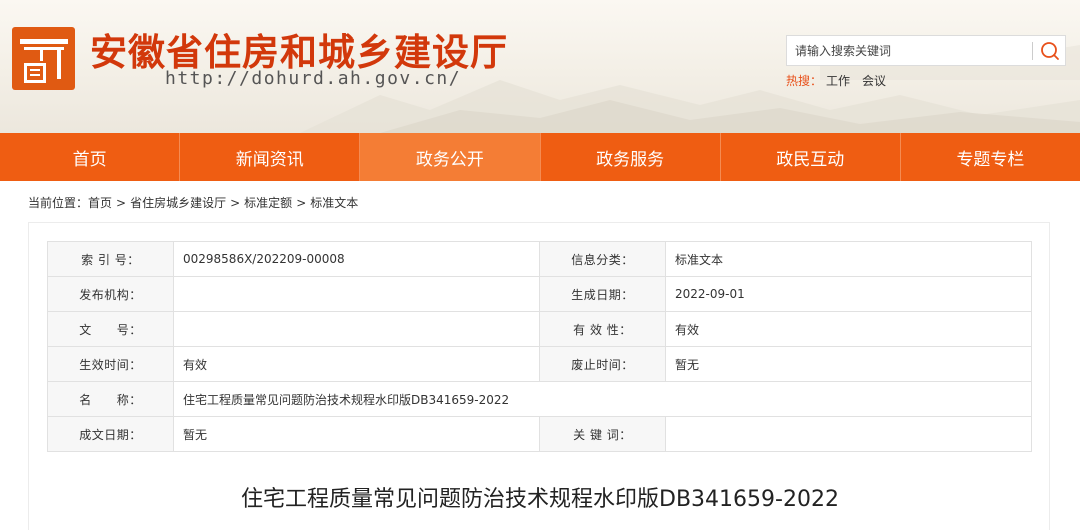  I want to click on meta-value-written-date: 暂无, so click(356, 434).